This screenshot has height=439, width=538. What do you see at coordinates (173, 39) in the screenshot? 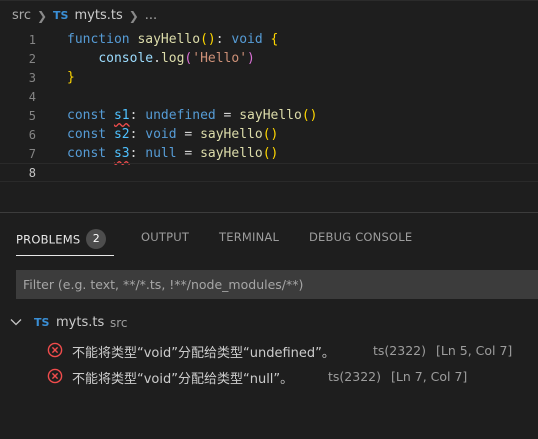
I see `code-text: function sayHello(): void {` at bounding box center [173, 39].